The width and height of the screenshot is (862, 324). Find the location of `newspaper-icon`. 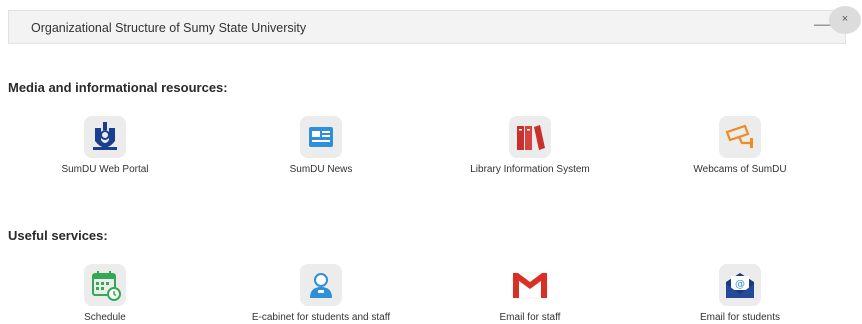

newspaper-icon is located at coordinates (321, 137).